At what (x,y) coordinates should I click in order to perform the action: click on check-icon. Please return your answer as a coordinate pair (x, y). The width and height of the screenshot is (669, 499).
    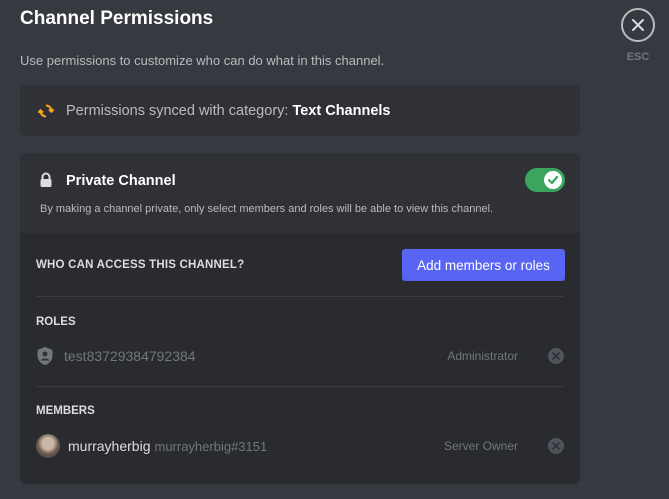
    Looking at the image, I should click on (553, 180).